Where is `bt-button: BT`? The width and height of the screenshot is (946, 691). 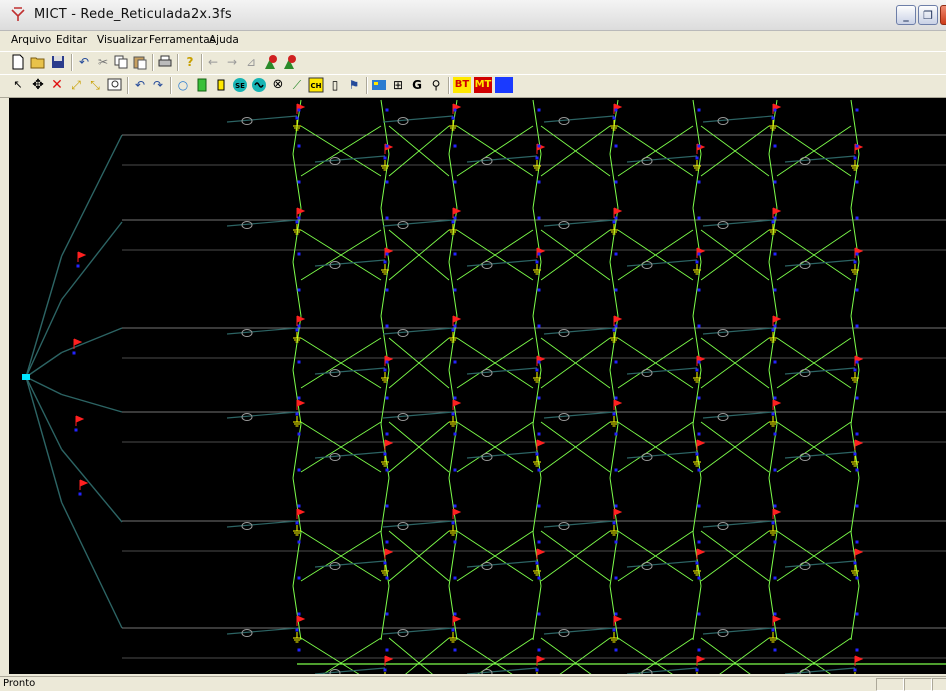
bt-button: BT is located at coordinates (462, 85).